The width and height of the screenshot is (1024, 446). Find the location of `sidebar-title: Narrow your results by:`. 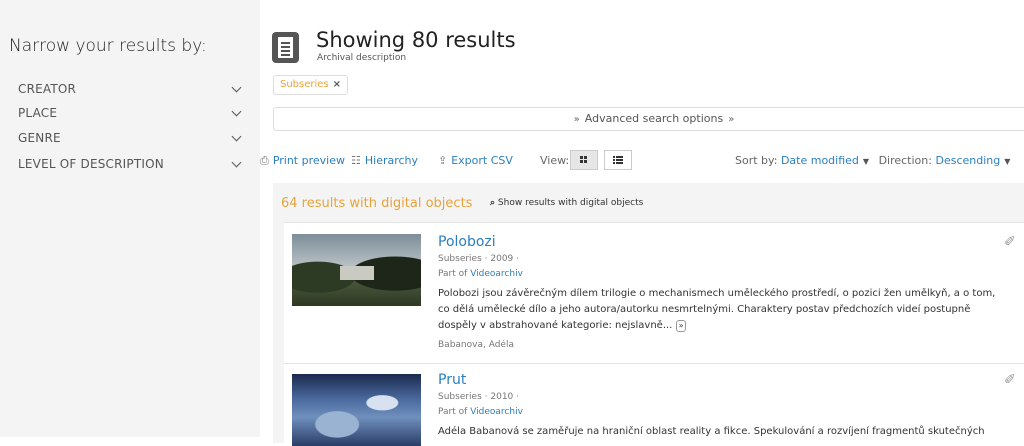

sidebar-title: Narrow your results by: is located at coordinates (108, 46).